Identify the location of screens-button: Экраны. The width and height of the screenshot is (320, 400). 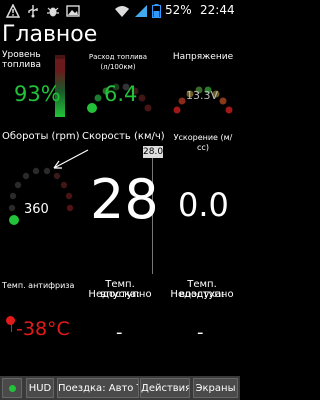
(215, 388).